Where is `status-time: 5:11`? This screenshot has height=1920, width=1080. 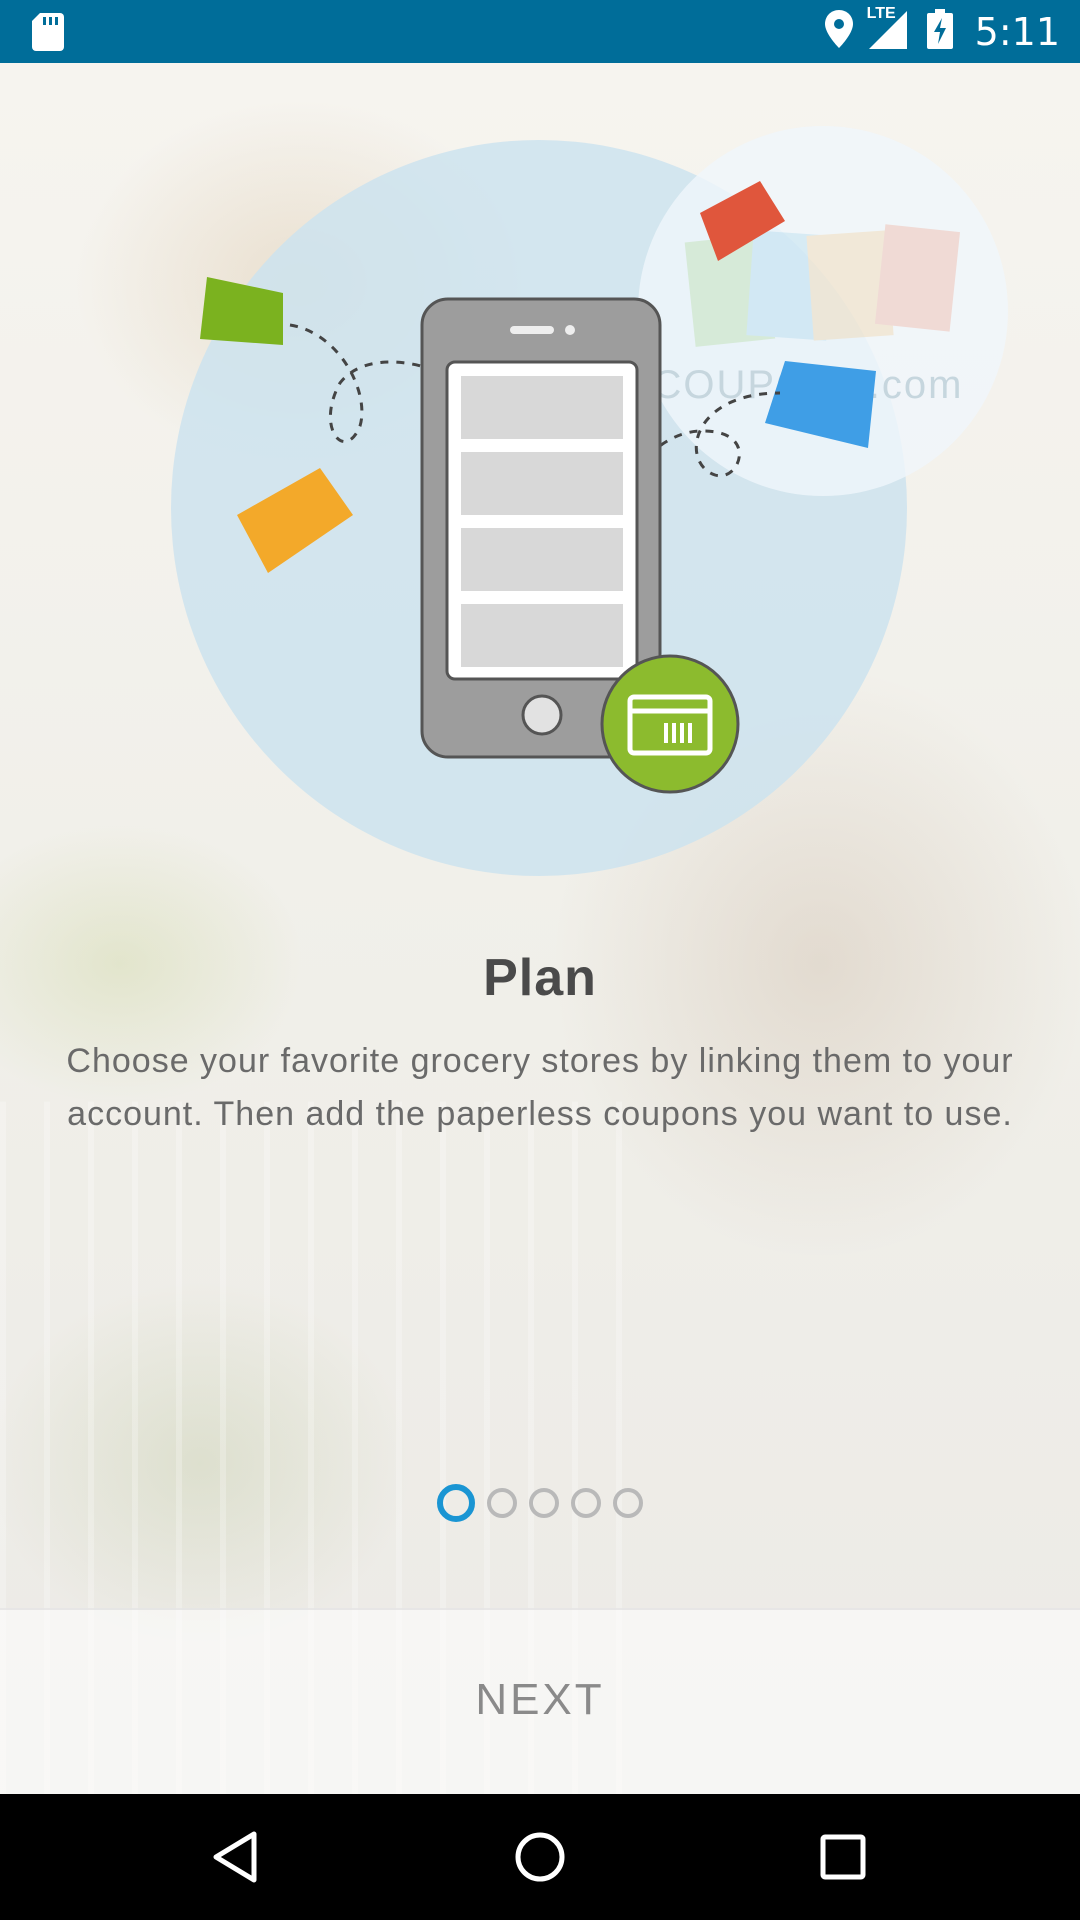
status-time: 5:11 is located at coordinates (1017, 31).